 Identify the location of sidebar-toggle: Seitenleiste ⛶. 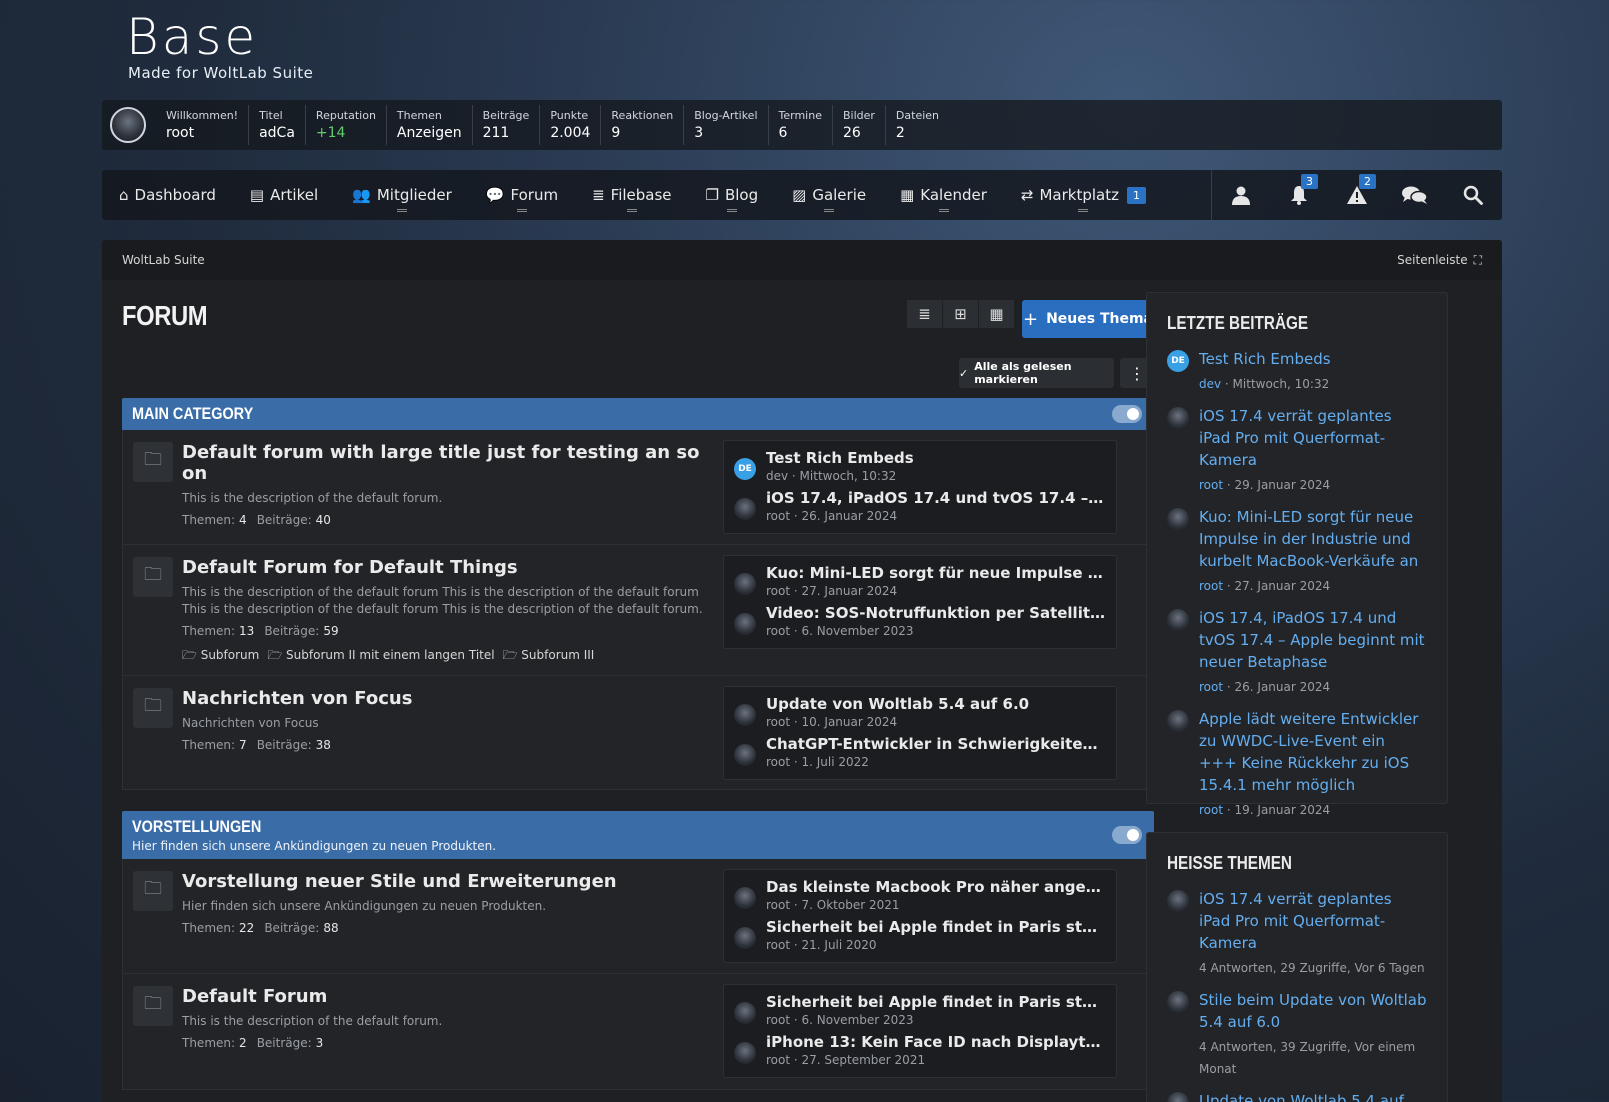
(1439, 260).